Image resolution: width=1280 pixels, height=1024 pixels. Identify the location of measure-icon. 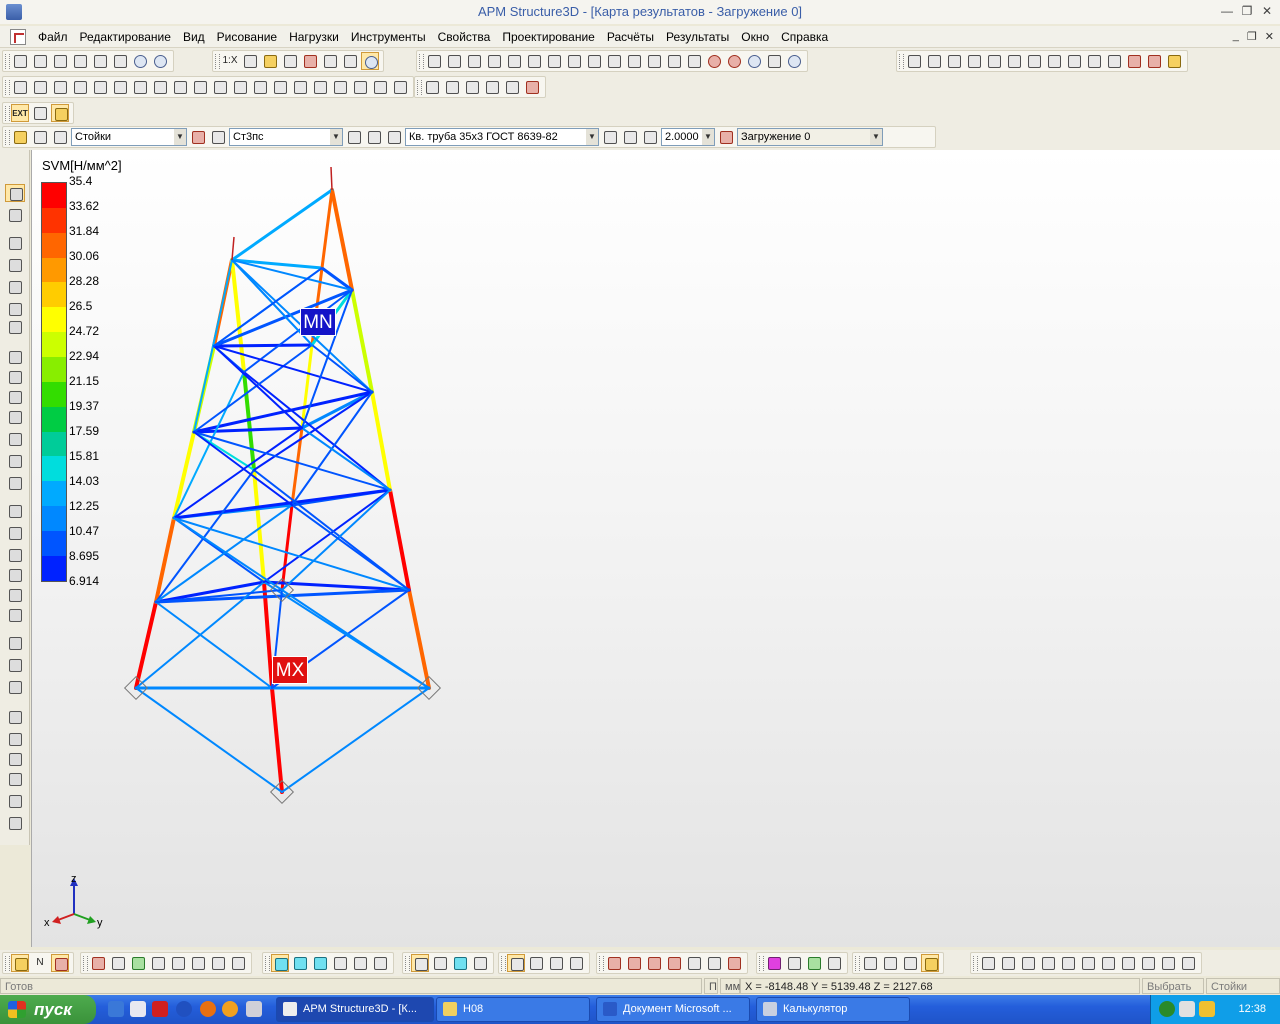
(1134, 61).